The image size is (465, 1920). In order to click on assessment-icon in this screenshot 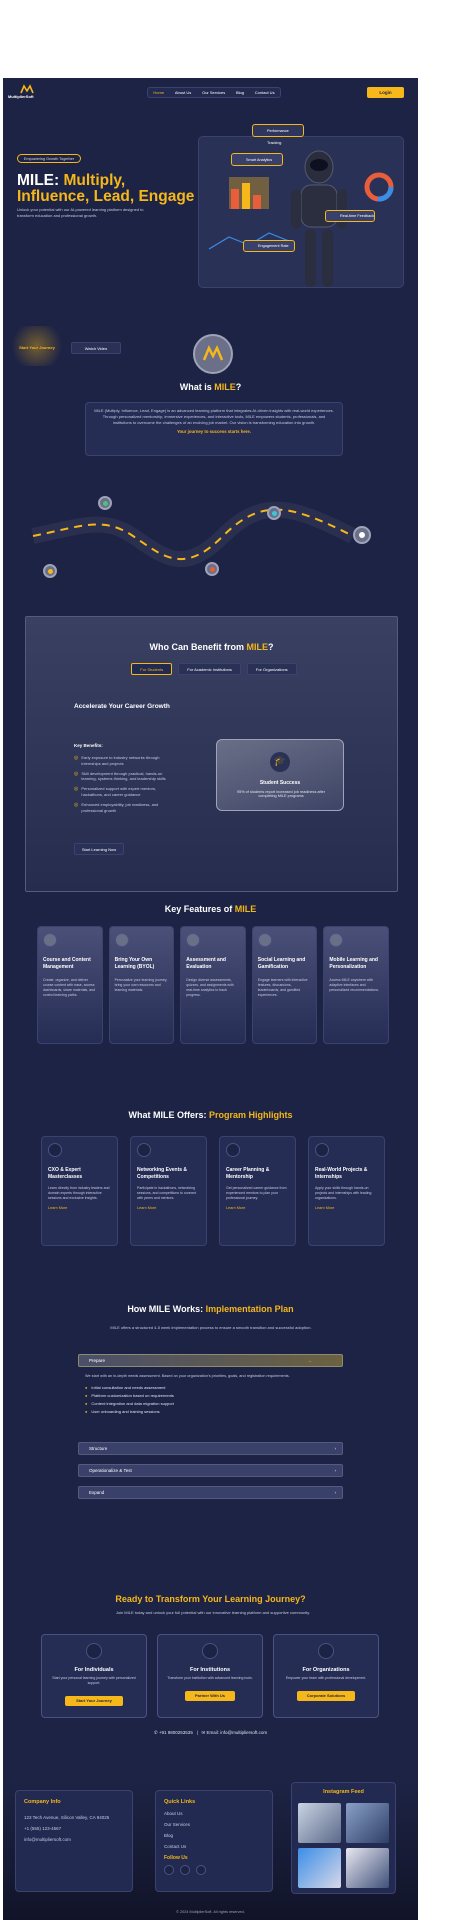, I will do `click(193, 940)`.